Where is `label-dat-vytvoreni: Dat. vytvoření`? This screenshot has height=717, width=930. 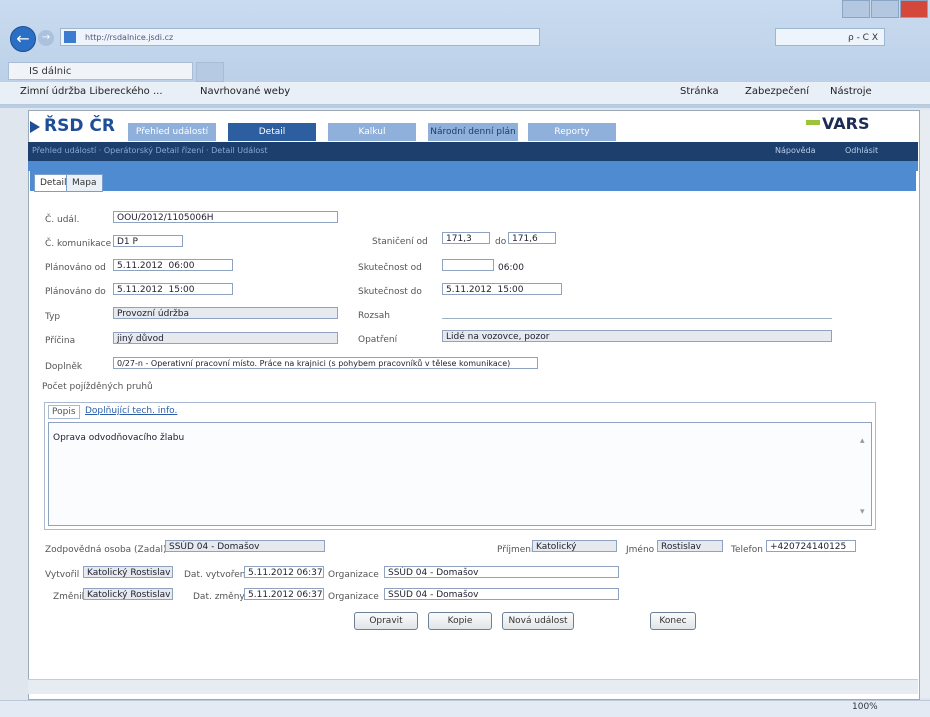 label-dat-vytvoreni: Dat. vytvoření is located at coordinates (216, 575).